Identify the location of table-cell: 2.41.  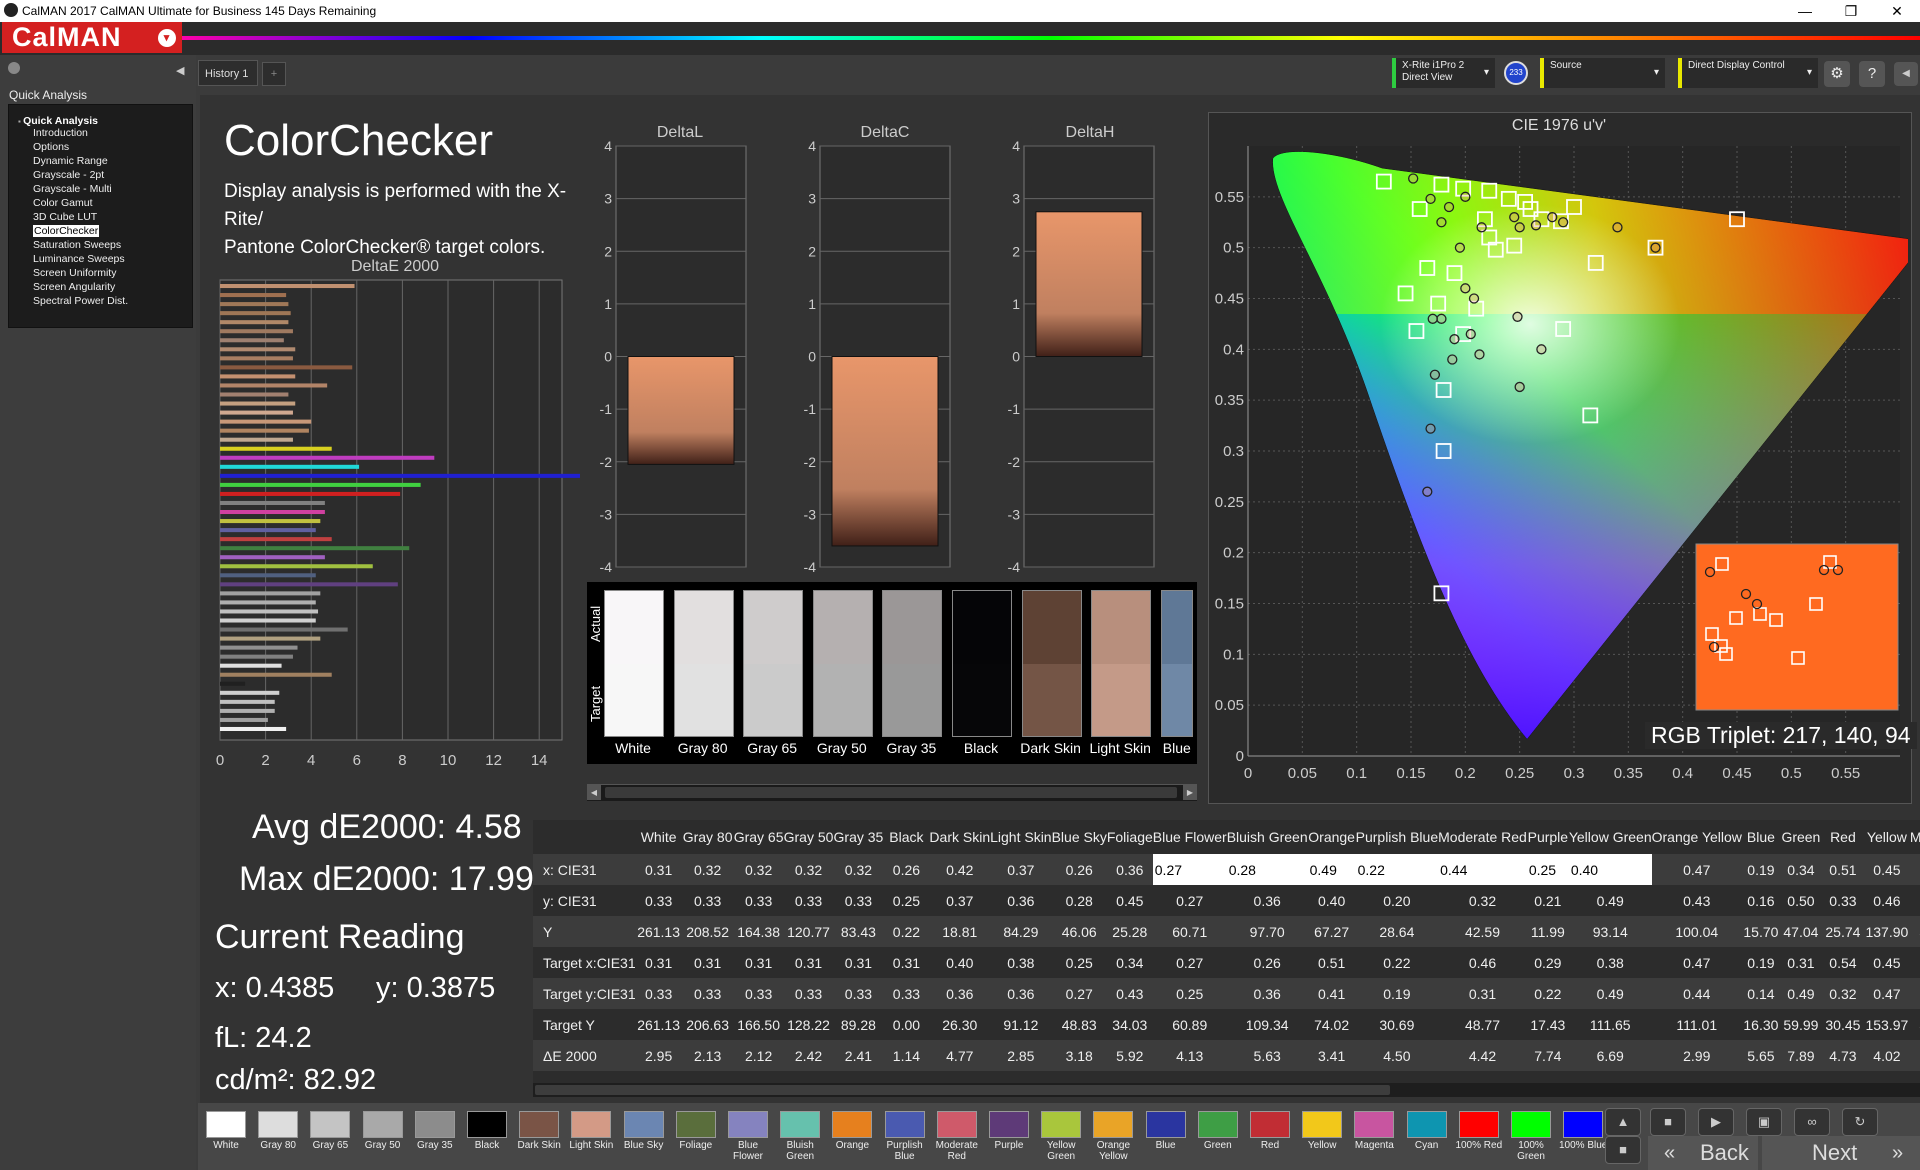
(858, 1055).